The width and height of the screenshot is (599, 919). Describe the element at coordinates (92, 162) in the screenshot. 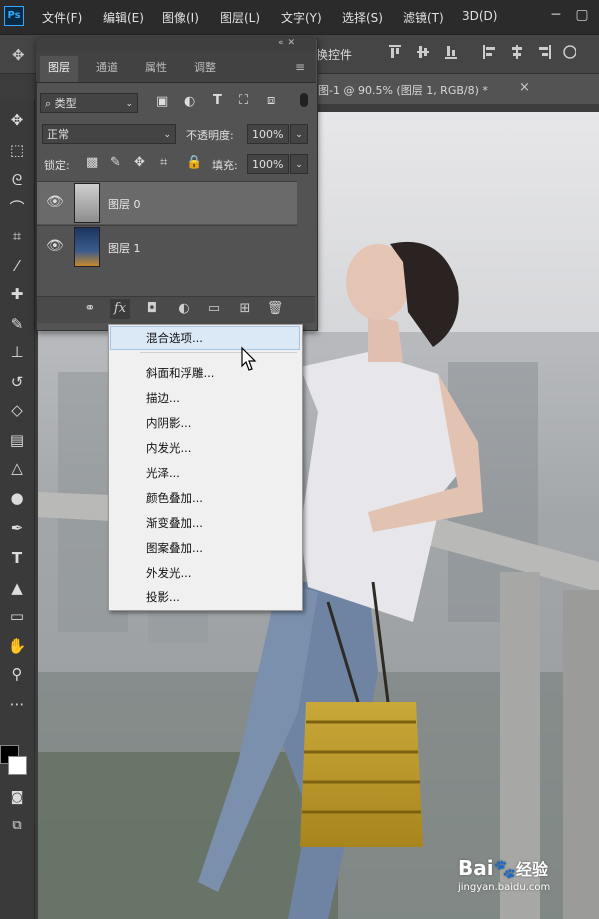

I see `lock-transparent-icon: ▩` at that location.